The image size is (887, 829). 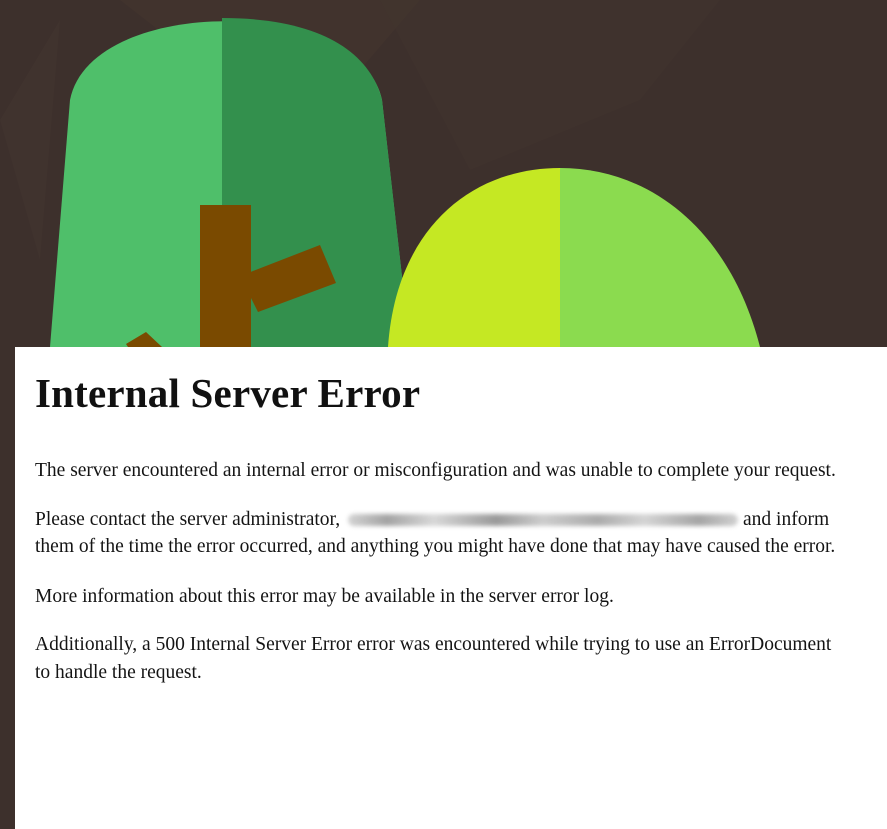 What do you see at coordinates (228, 393) in the screenshot?
I see `error-title: Internal Server Error` at bounding box center [228, 393].